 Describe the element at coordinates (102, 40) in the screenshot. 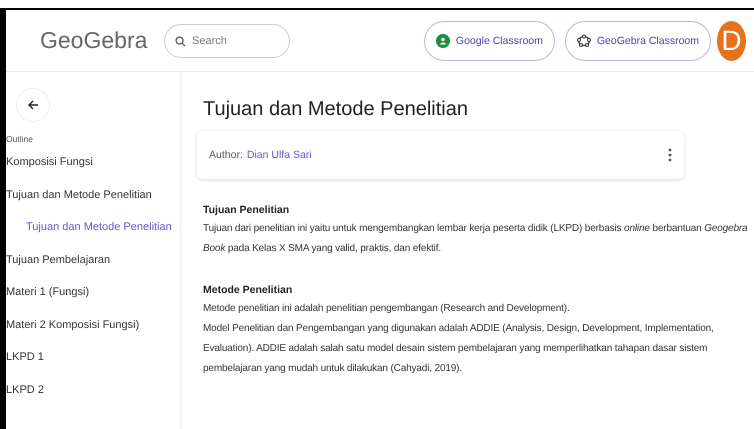

I see `logo: GeoGebra` at that location.